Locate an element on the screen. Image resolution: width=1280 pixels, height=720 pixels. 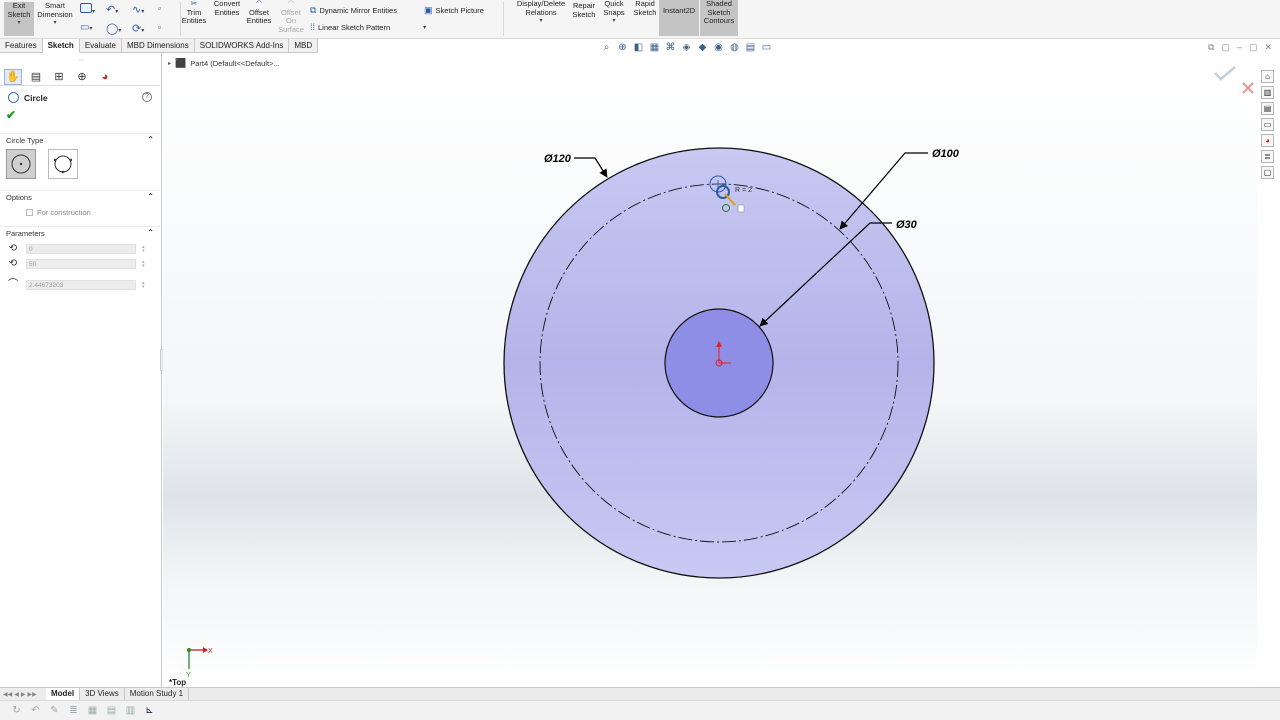
confirm-corner-cancel-icon is located at coordinates (1248, 88).